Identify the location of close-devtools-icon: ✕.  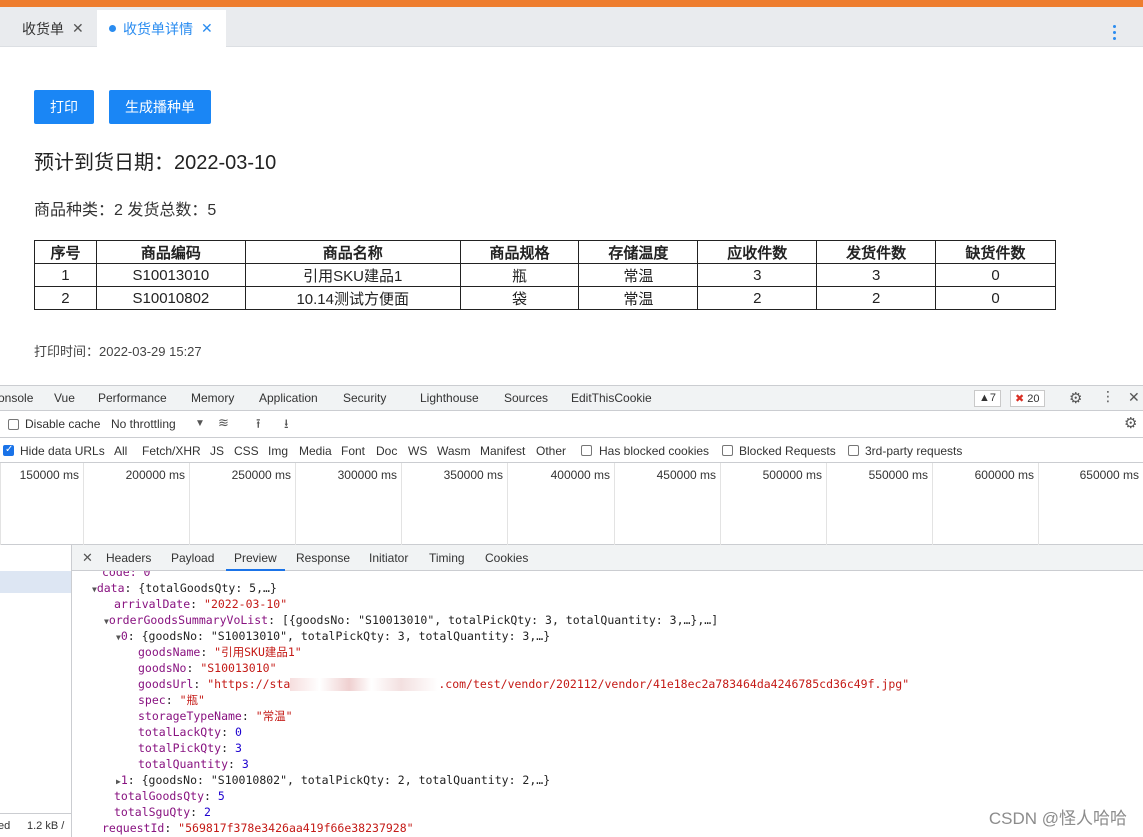
(1134, 397).